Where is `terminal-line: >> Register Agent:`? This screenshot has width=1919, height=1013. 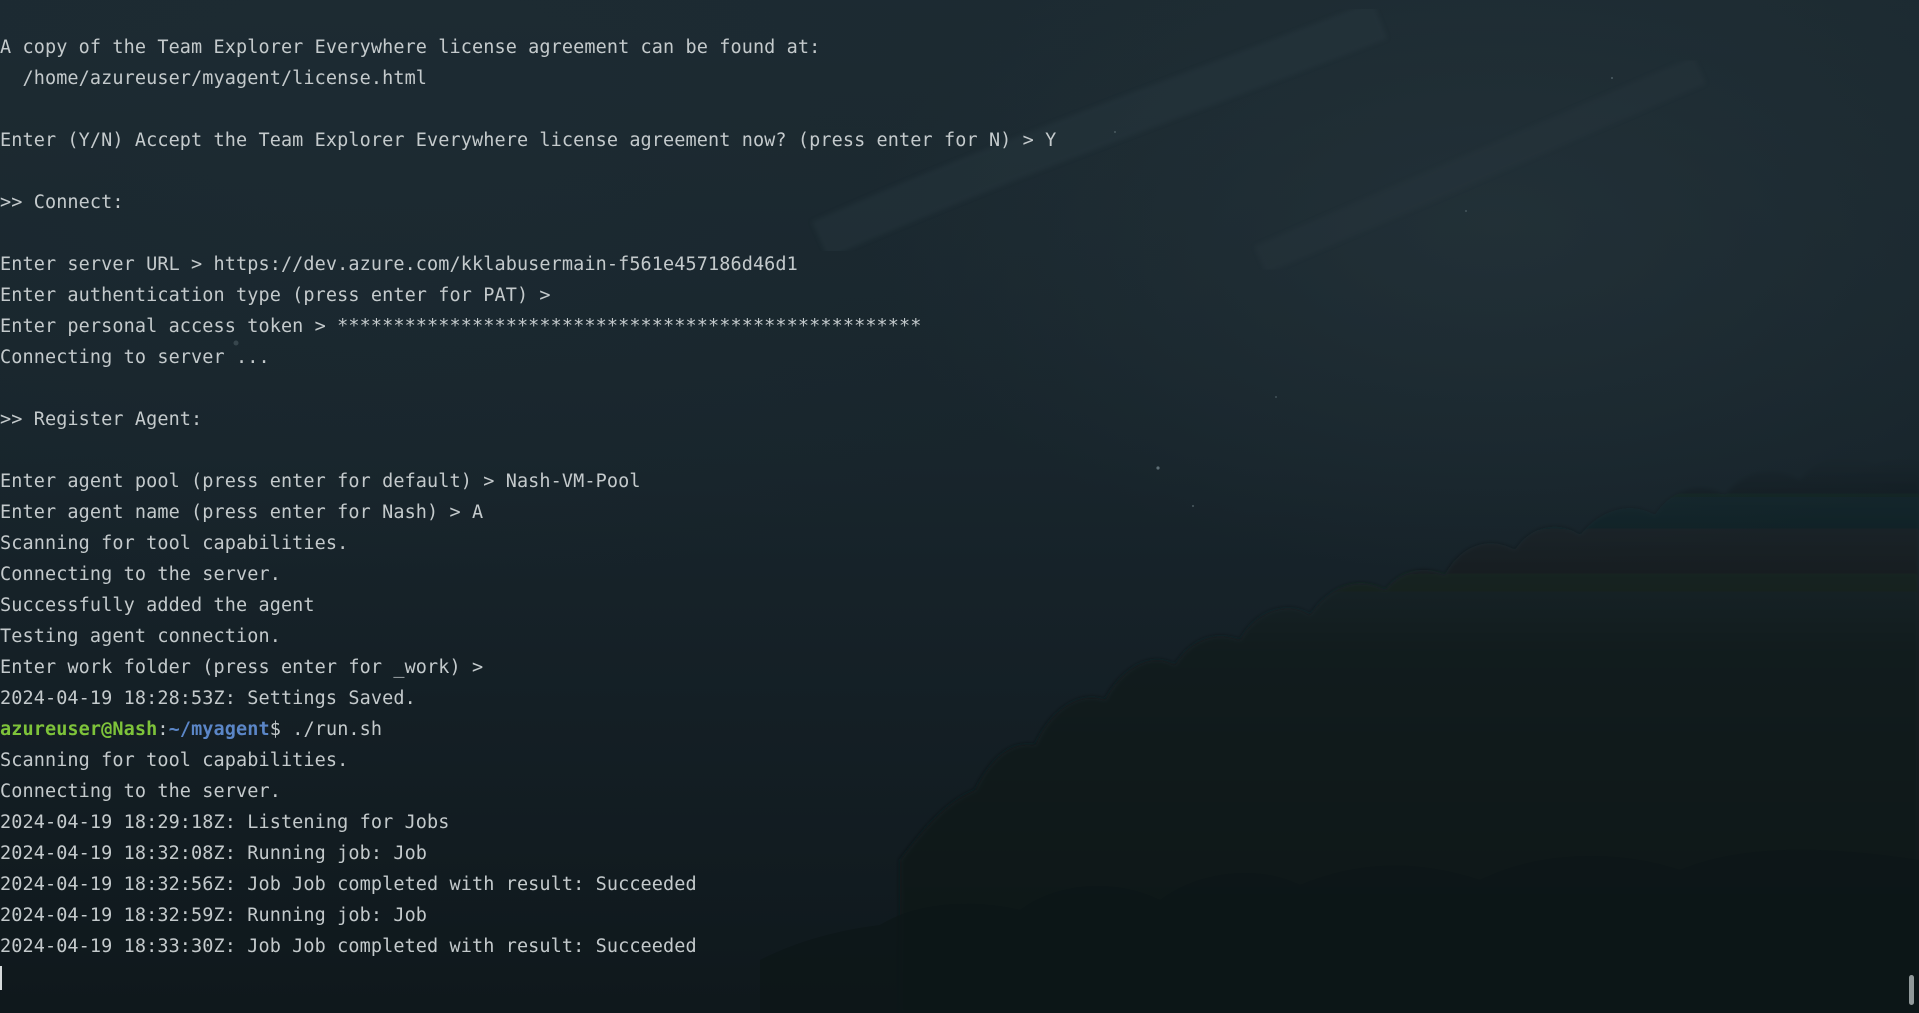
terminal-line: >> Register Agent: is located at coordinates (101, 419).